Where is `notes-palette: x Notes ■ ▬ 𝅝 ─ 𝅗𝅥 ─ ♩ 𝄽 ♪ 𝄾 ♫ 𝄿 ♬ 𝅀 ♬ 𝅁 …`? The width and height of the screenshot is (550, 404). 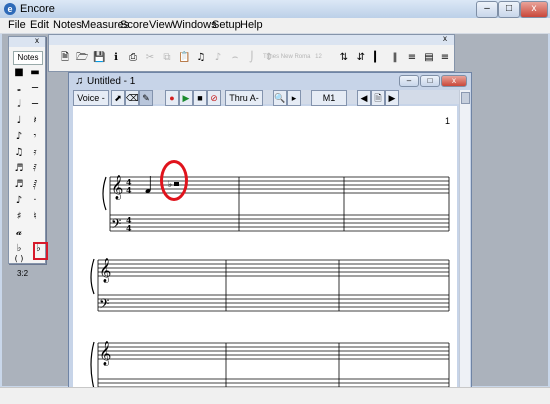
notes-palette: x Notes ■ ▬ 𝅝 ─ 𝅗𝅥 ─ ♩ 𝄽 ♪ 𝄾 ♫ 𝄿 ♬ 𝅀 ♬ 𝅁 … is located at coordinates (28, 157).